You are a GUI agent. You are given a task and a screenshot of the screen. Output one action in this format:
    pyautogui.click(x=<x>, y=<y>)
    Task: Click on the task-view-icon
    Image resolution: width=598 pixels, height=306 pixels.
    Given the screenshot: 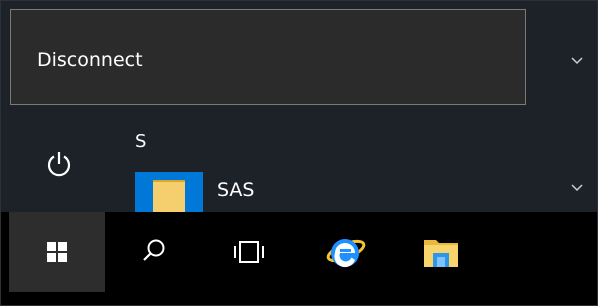 What is the action you would take?
    pyautogui.click(x=249, y=252)
    